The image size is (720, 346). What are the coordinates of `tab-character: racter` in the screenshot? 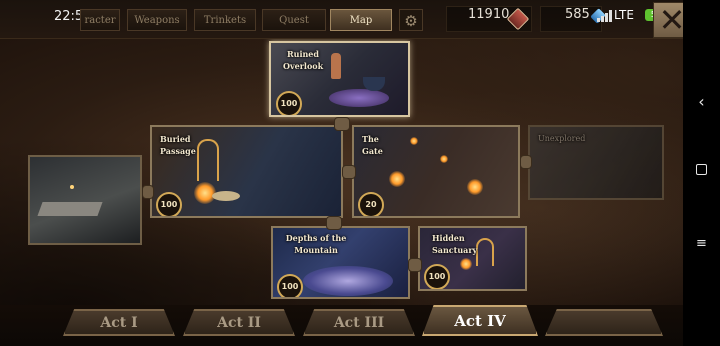 It's located at (100, 20).